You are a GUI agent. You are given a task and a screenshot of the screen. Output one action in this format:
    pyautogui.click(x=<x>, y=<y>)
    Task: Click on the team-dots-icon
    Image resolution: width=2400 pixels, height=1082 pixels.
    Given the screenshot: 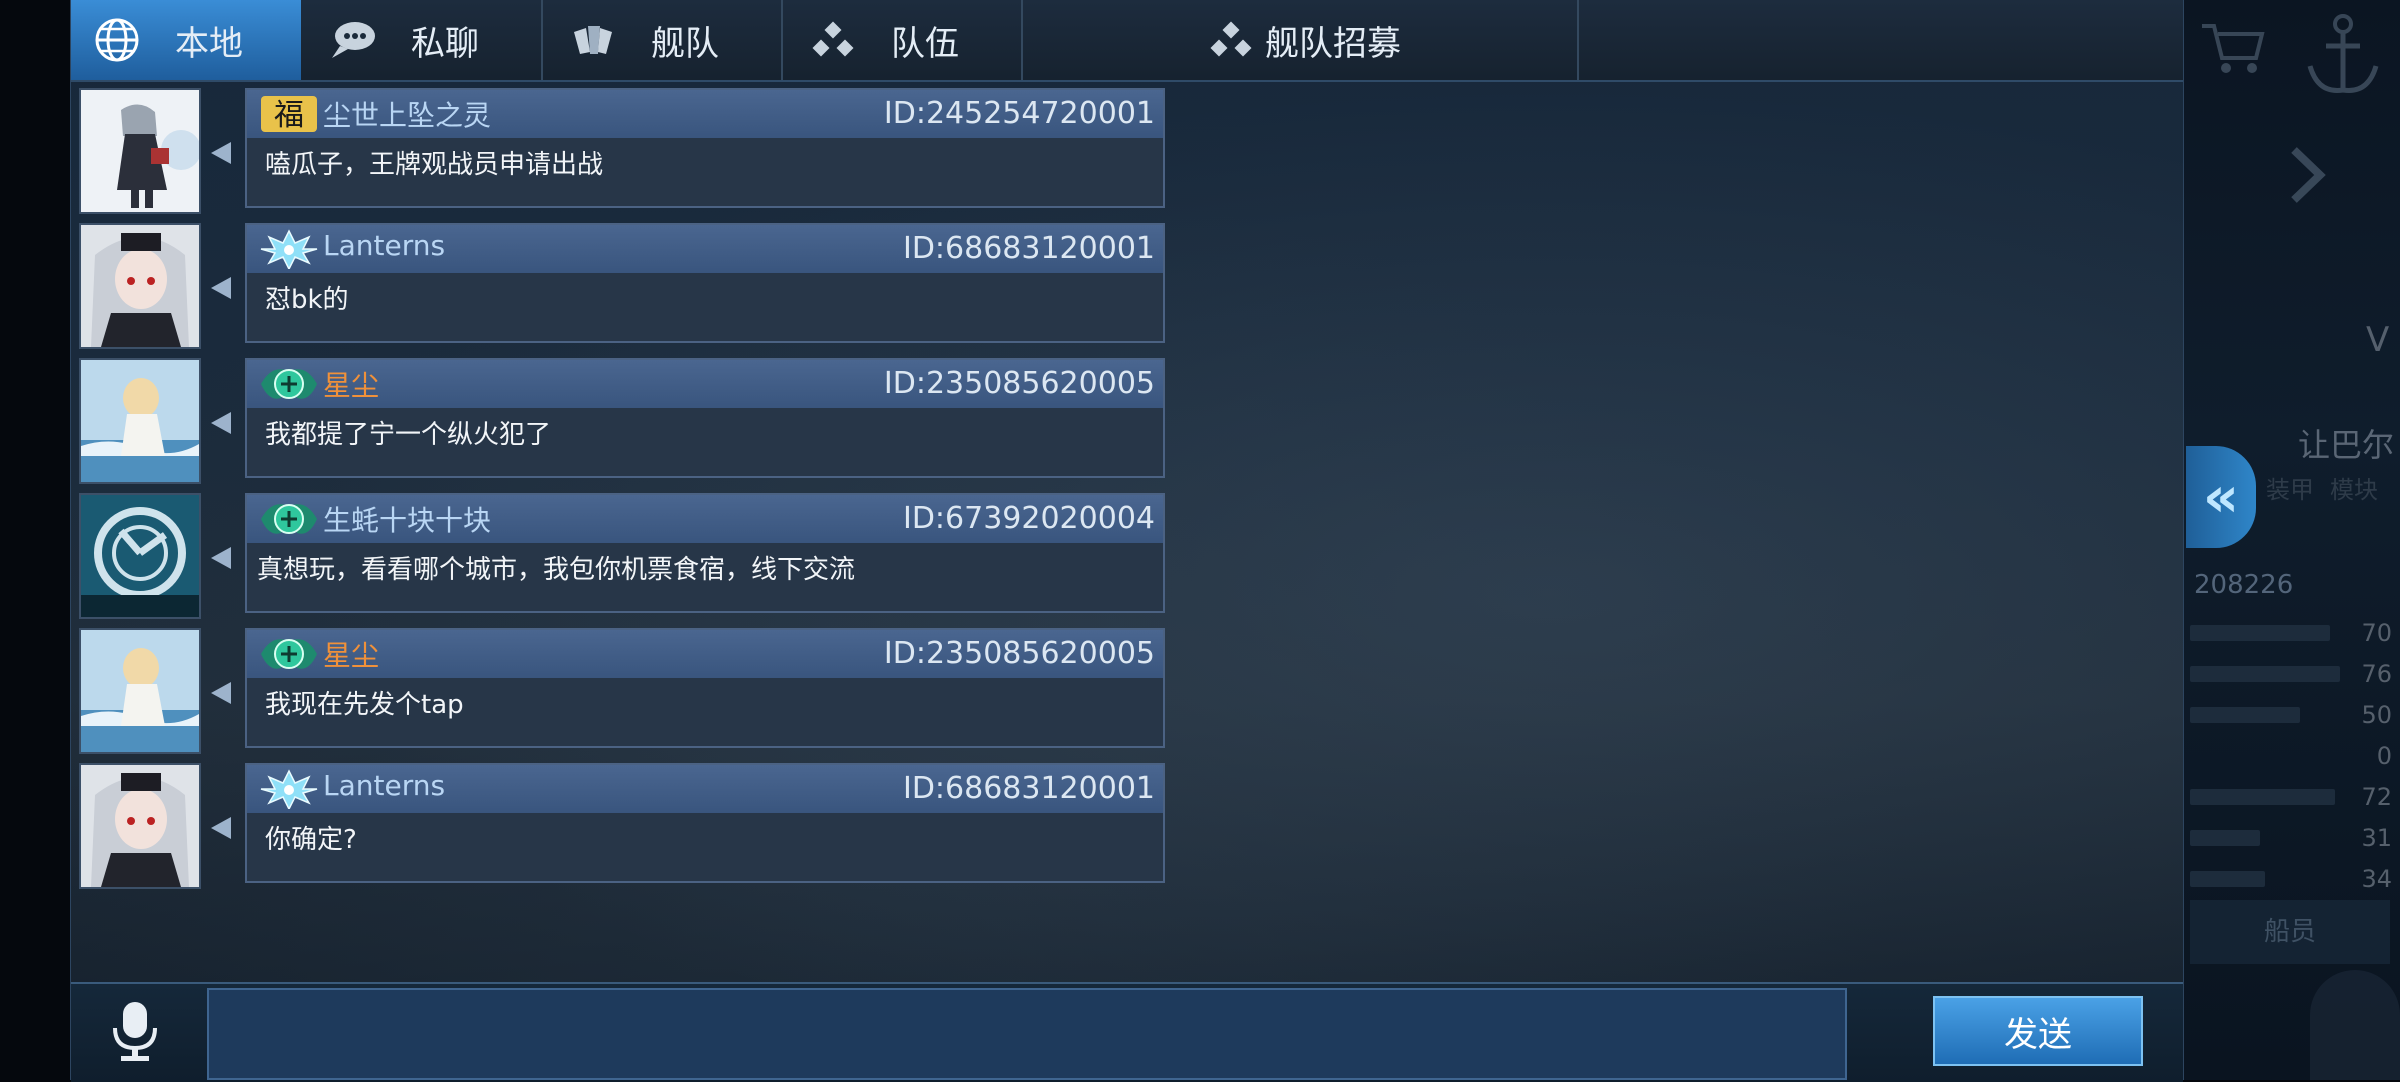 What is the action you would take?
    pyautogui.click(x=833, y=40)
    